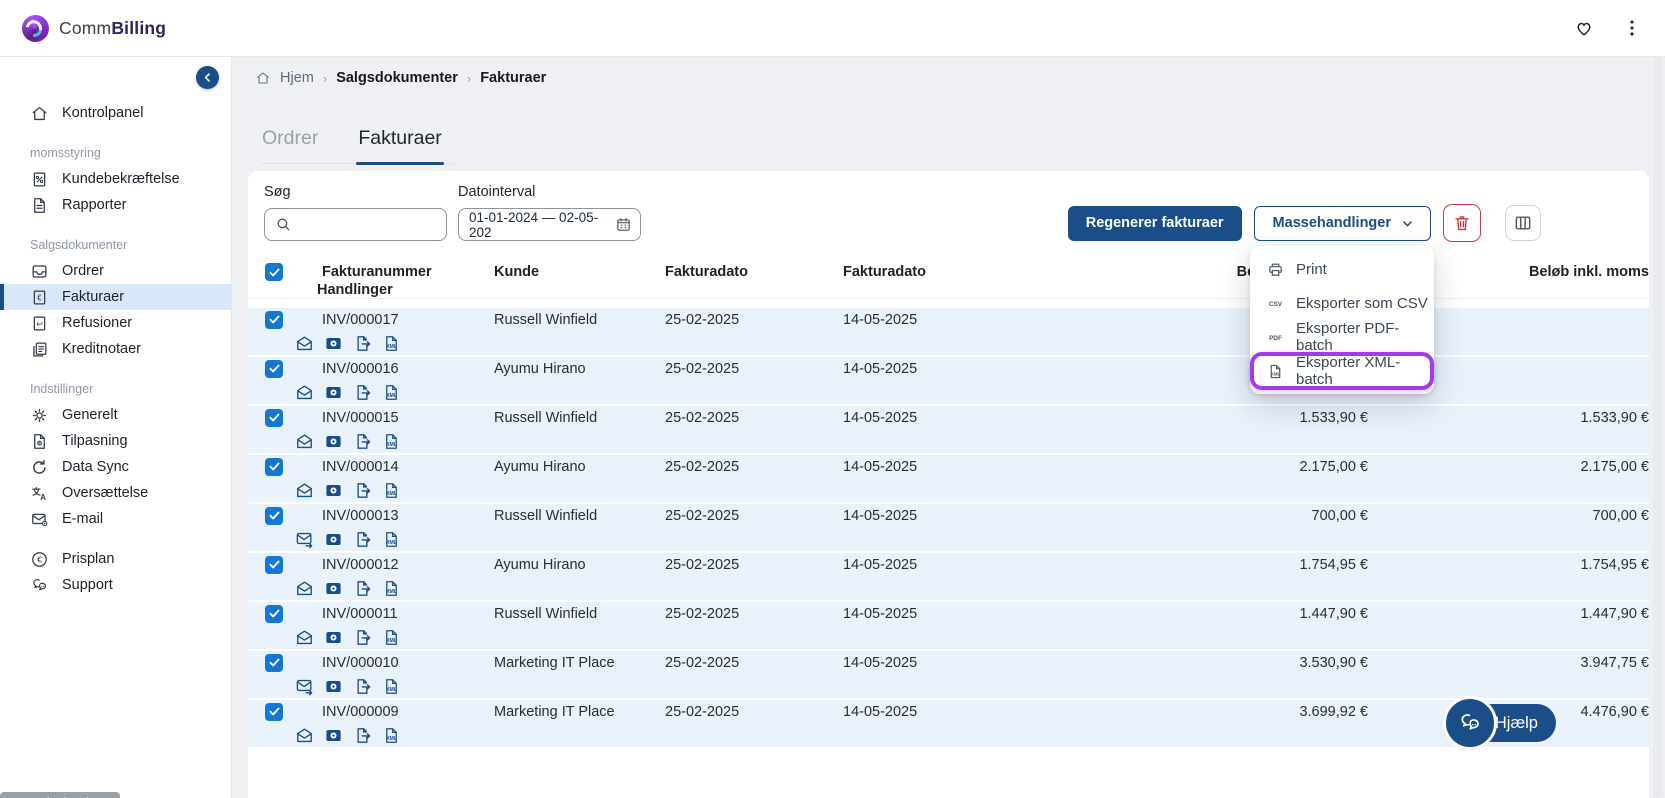 The width and height of the screenshot is (1665, 798). I want to click on sidebar-item-tilpasning: Tilpasning, so click(115, 441).